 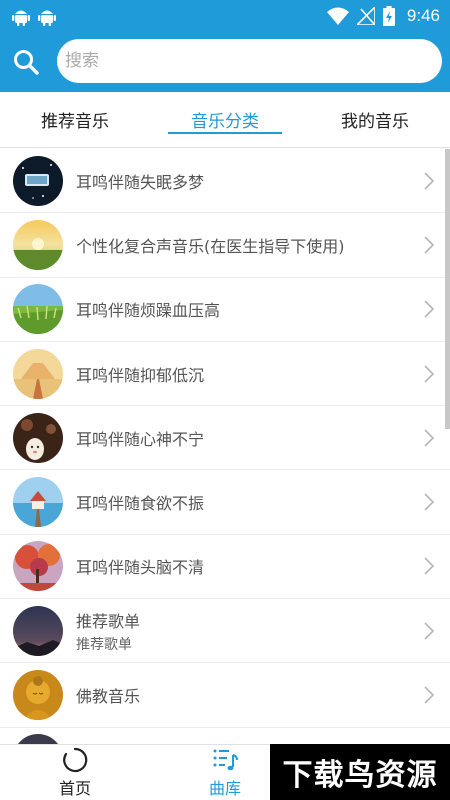 I want to click on list-item: 耳鸣伴随抑郁低沉, so click(x=225, y=374).